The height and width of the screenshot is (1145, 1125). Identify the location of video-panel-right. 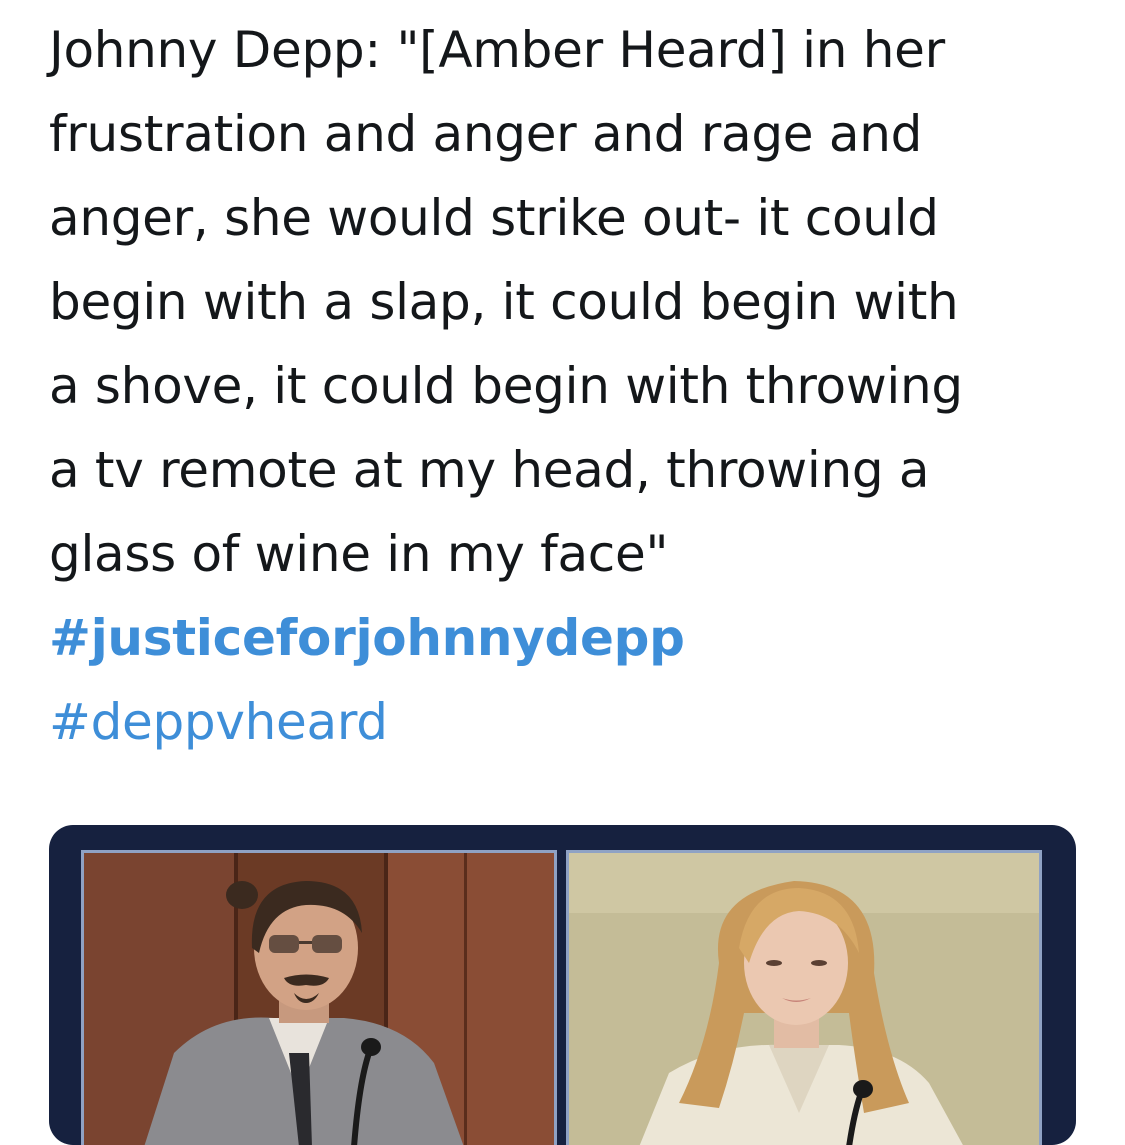
(804, 997).